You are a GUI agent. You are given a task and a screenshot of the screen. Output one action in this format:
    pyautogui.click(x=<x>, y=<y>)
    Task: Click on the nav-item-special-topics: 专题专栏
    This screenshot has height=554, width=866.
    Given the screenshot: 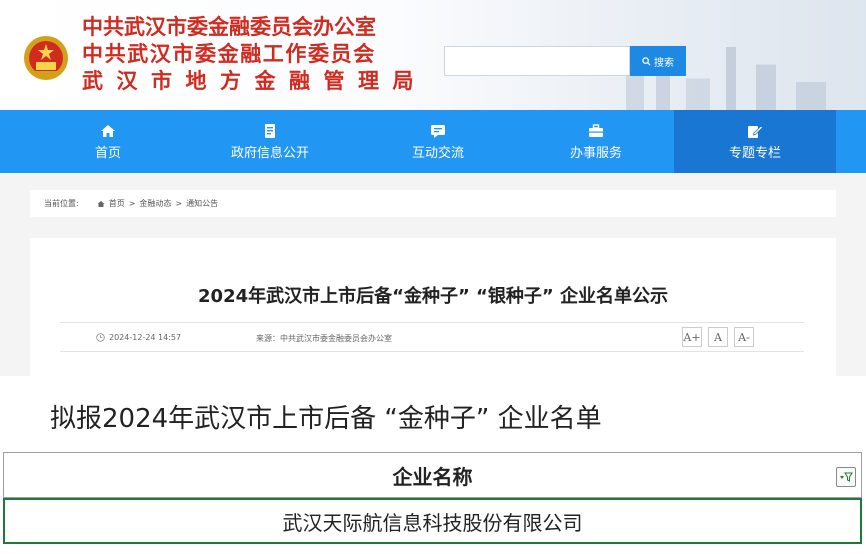 What is the action you would take?
    pyautogui.click(x=755, y=141)
    